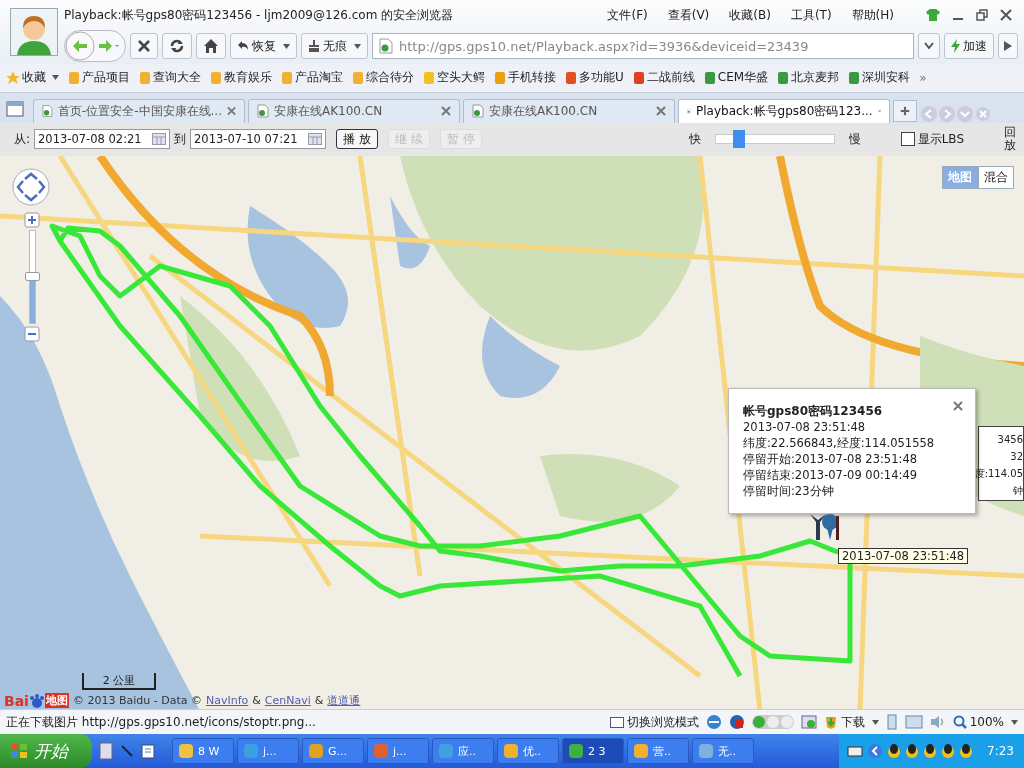 The height and width of the screenshot is (768, 1024). What do you see at coordinates (808, 722) in the screenshot?
I see `window-icon` at bounding box center [808, 722].